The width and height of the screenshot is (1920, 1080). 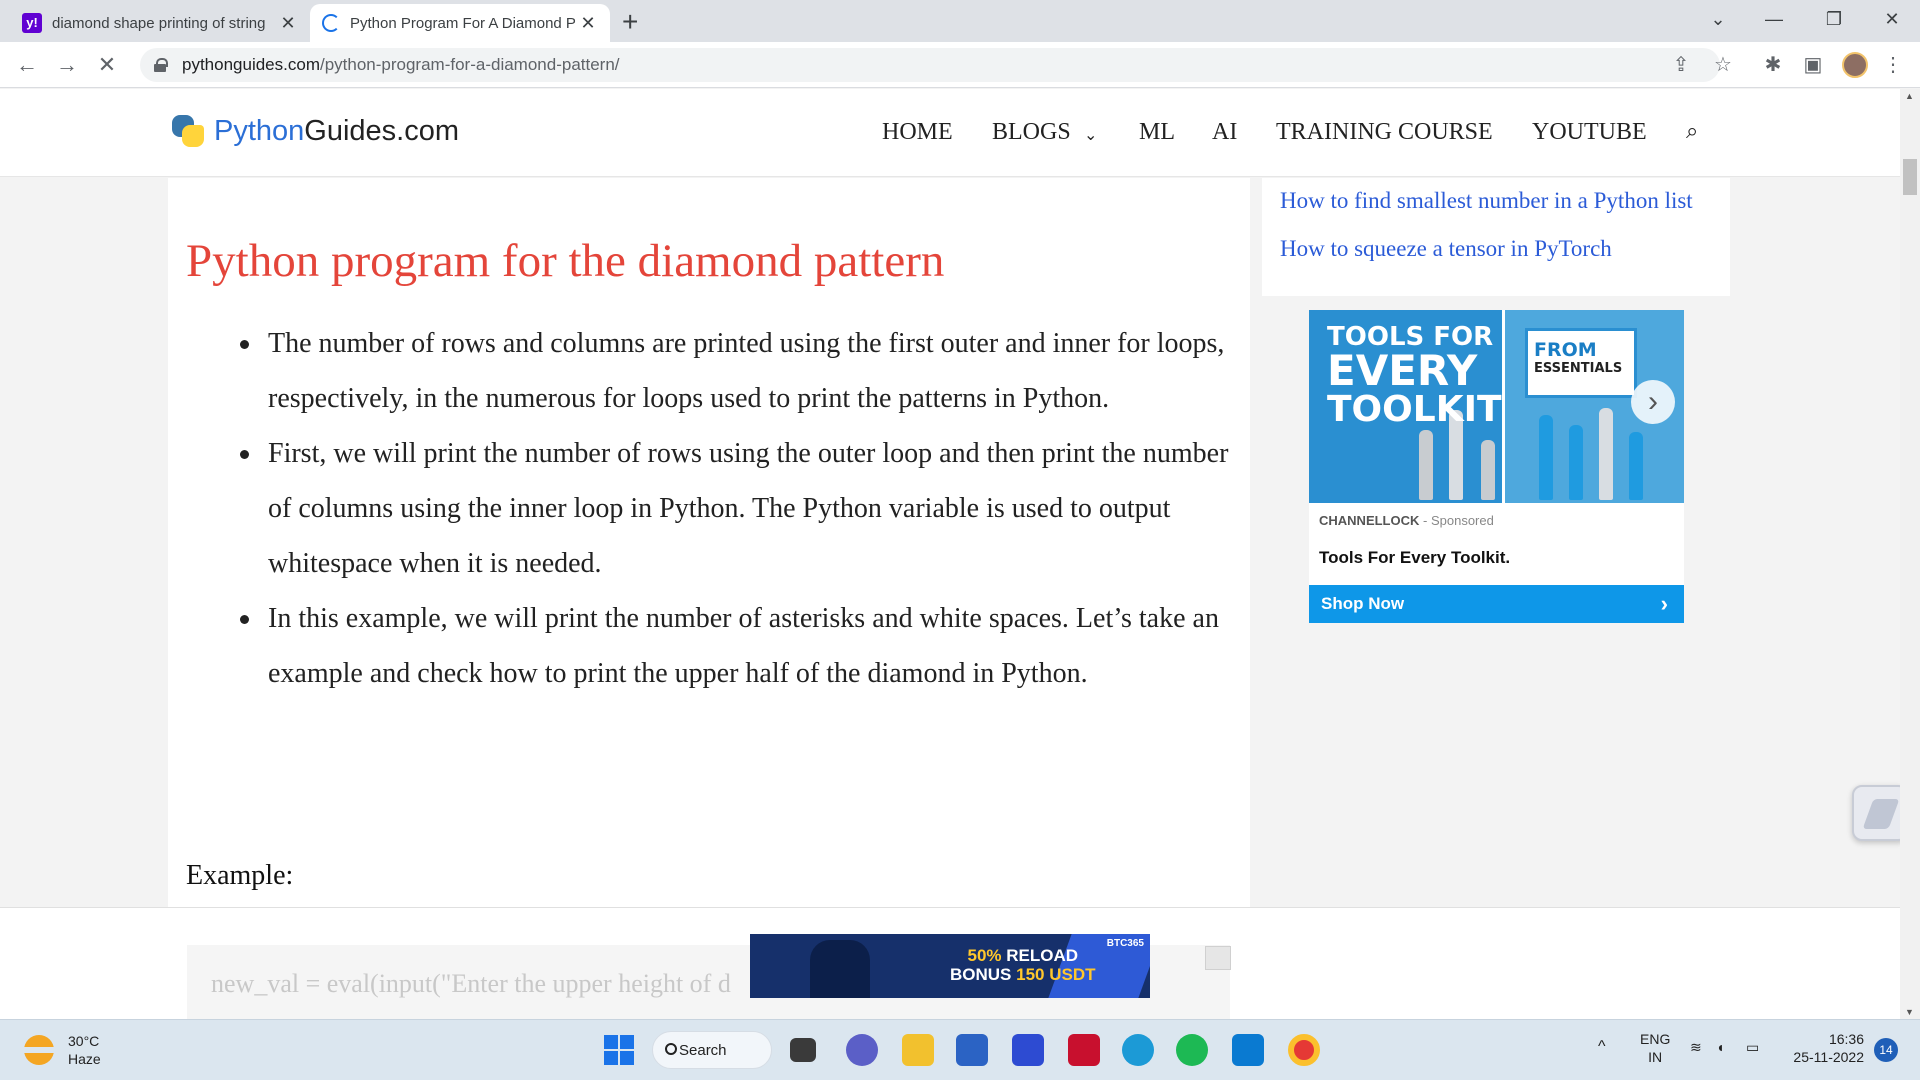 I want to click on vscode-icon, so click(x=1248, y=1050).